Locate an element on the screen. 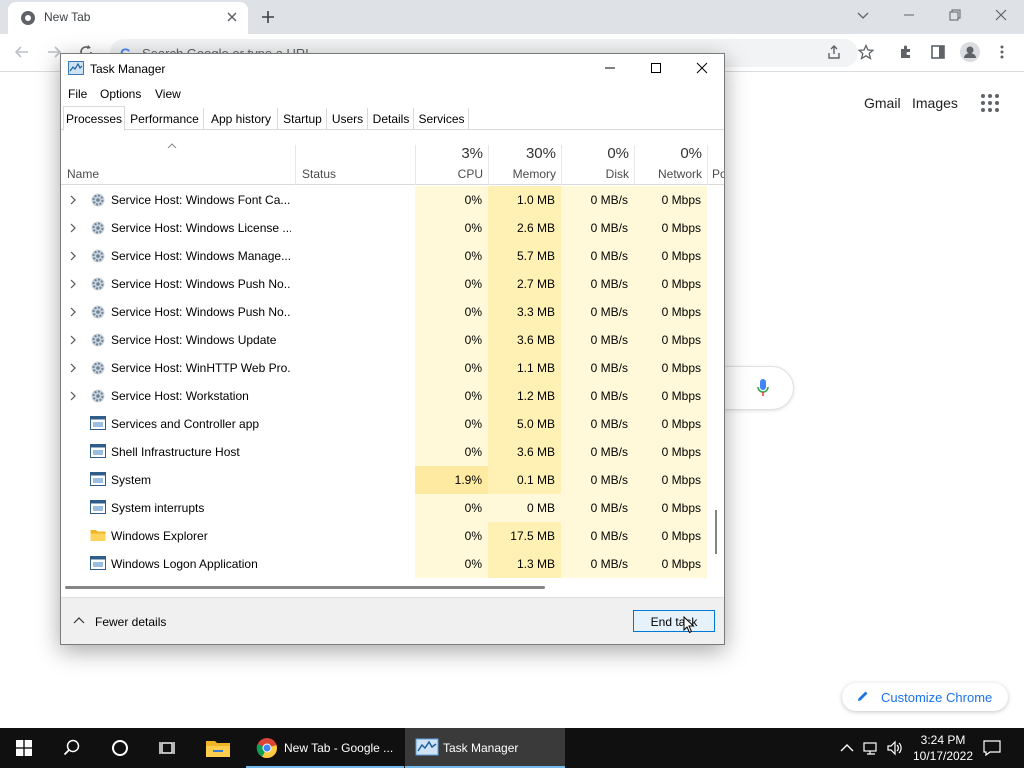 This screenshot has height=768, width=1024. close-tab-icon is located at coordinates (232, 17).